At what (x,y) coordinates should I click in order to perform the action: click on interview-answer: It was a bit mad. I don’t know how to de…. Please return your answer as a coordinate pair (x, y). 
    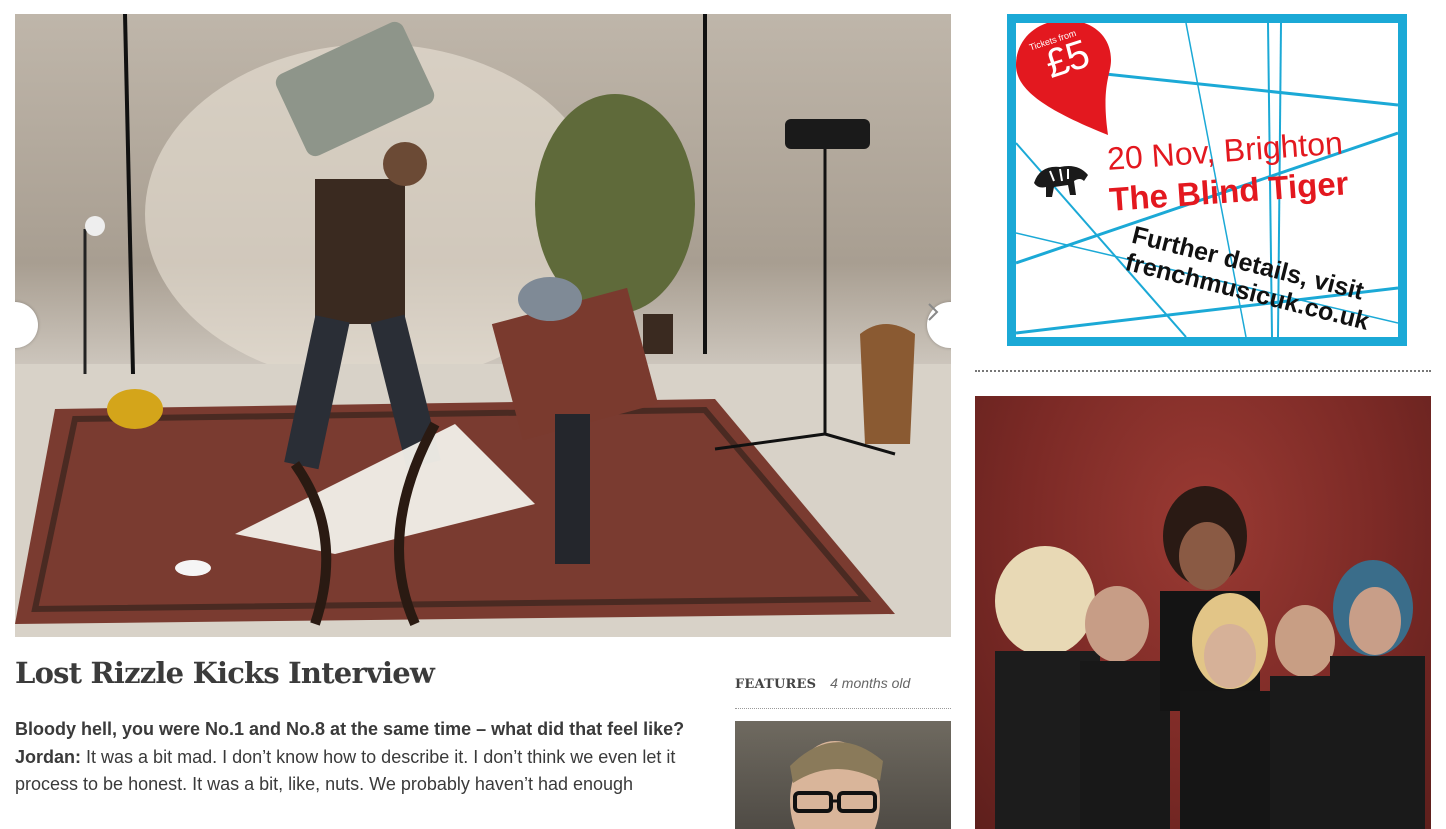
    Looking at the image, I should click on (345, 770).